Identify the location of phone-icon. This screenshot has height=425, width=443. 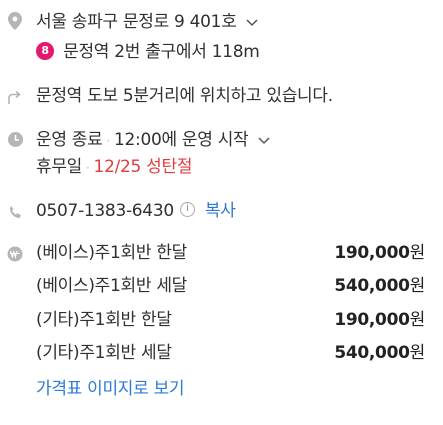
(15, 212).